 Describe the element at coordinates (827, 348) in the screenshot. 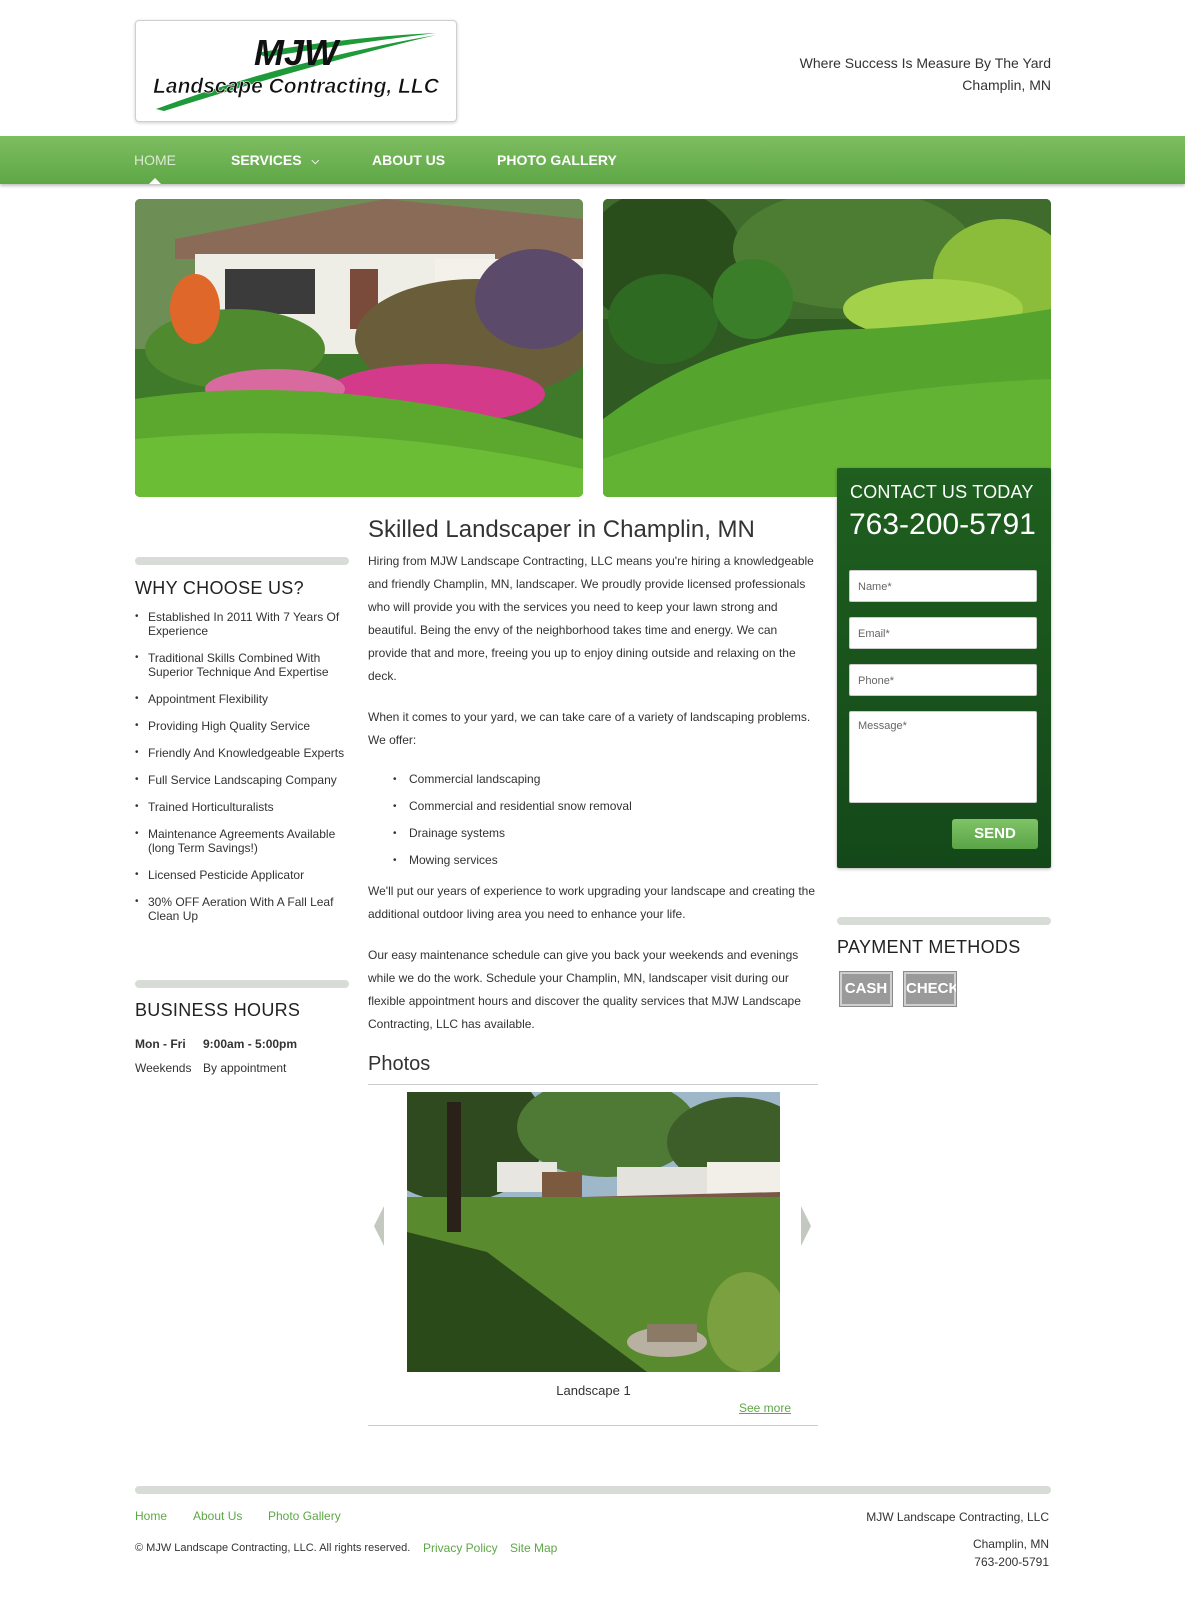

I see `hero-image-lawn` at that location.